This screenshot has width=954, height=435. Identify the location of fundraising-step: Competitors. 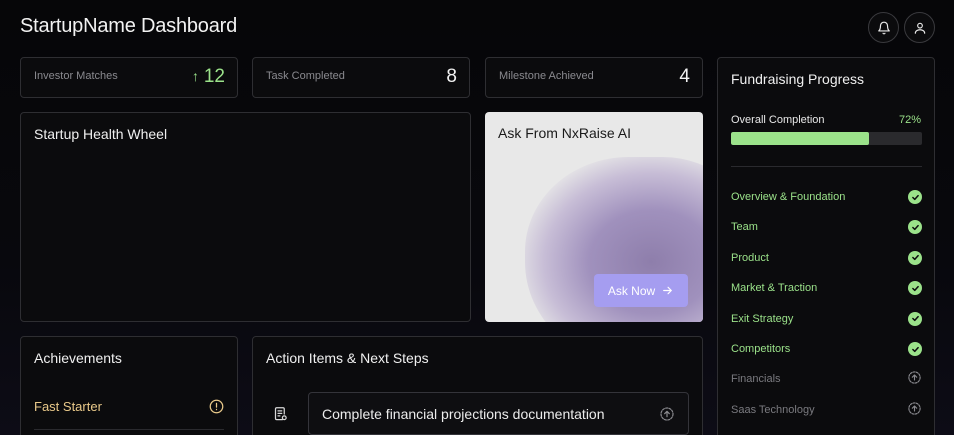
(826, 349).